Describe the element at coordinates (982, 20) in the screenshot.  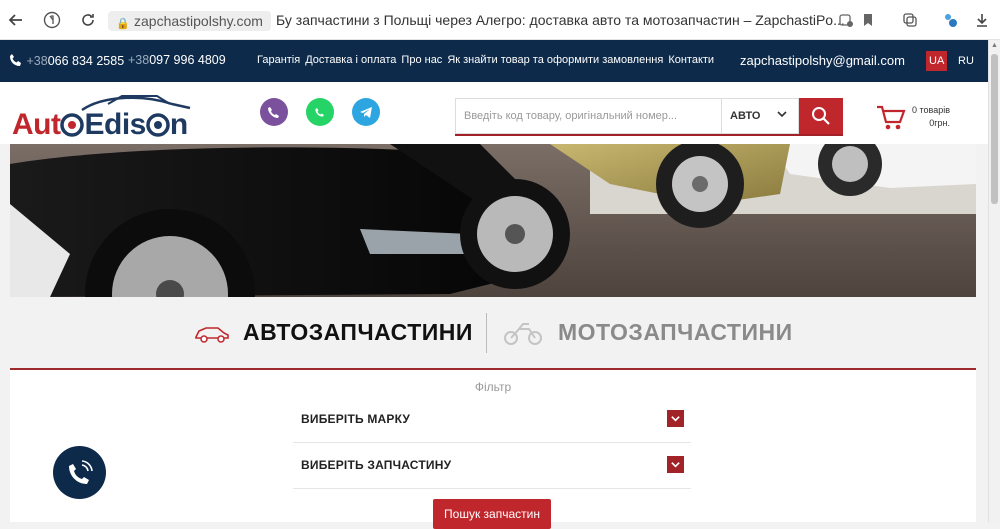
I see `download-icon` at that location.